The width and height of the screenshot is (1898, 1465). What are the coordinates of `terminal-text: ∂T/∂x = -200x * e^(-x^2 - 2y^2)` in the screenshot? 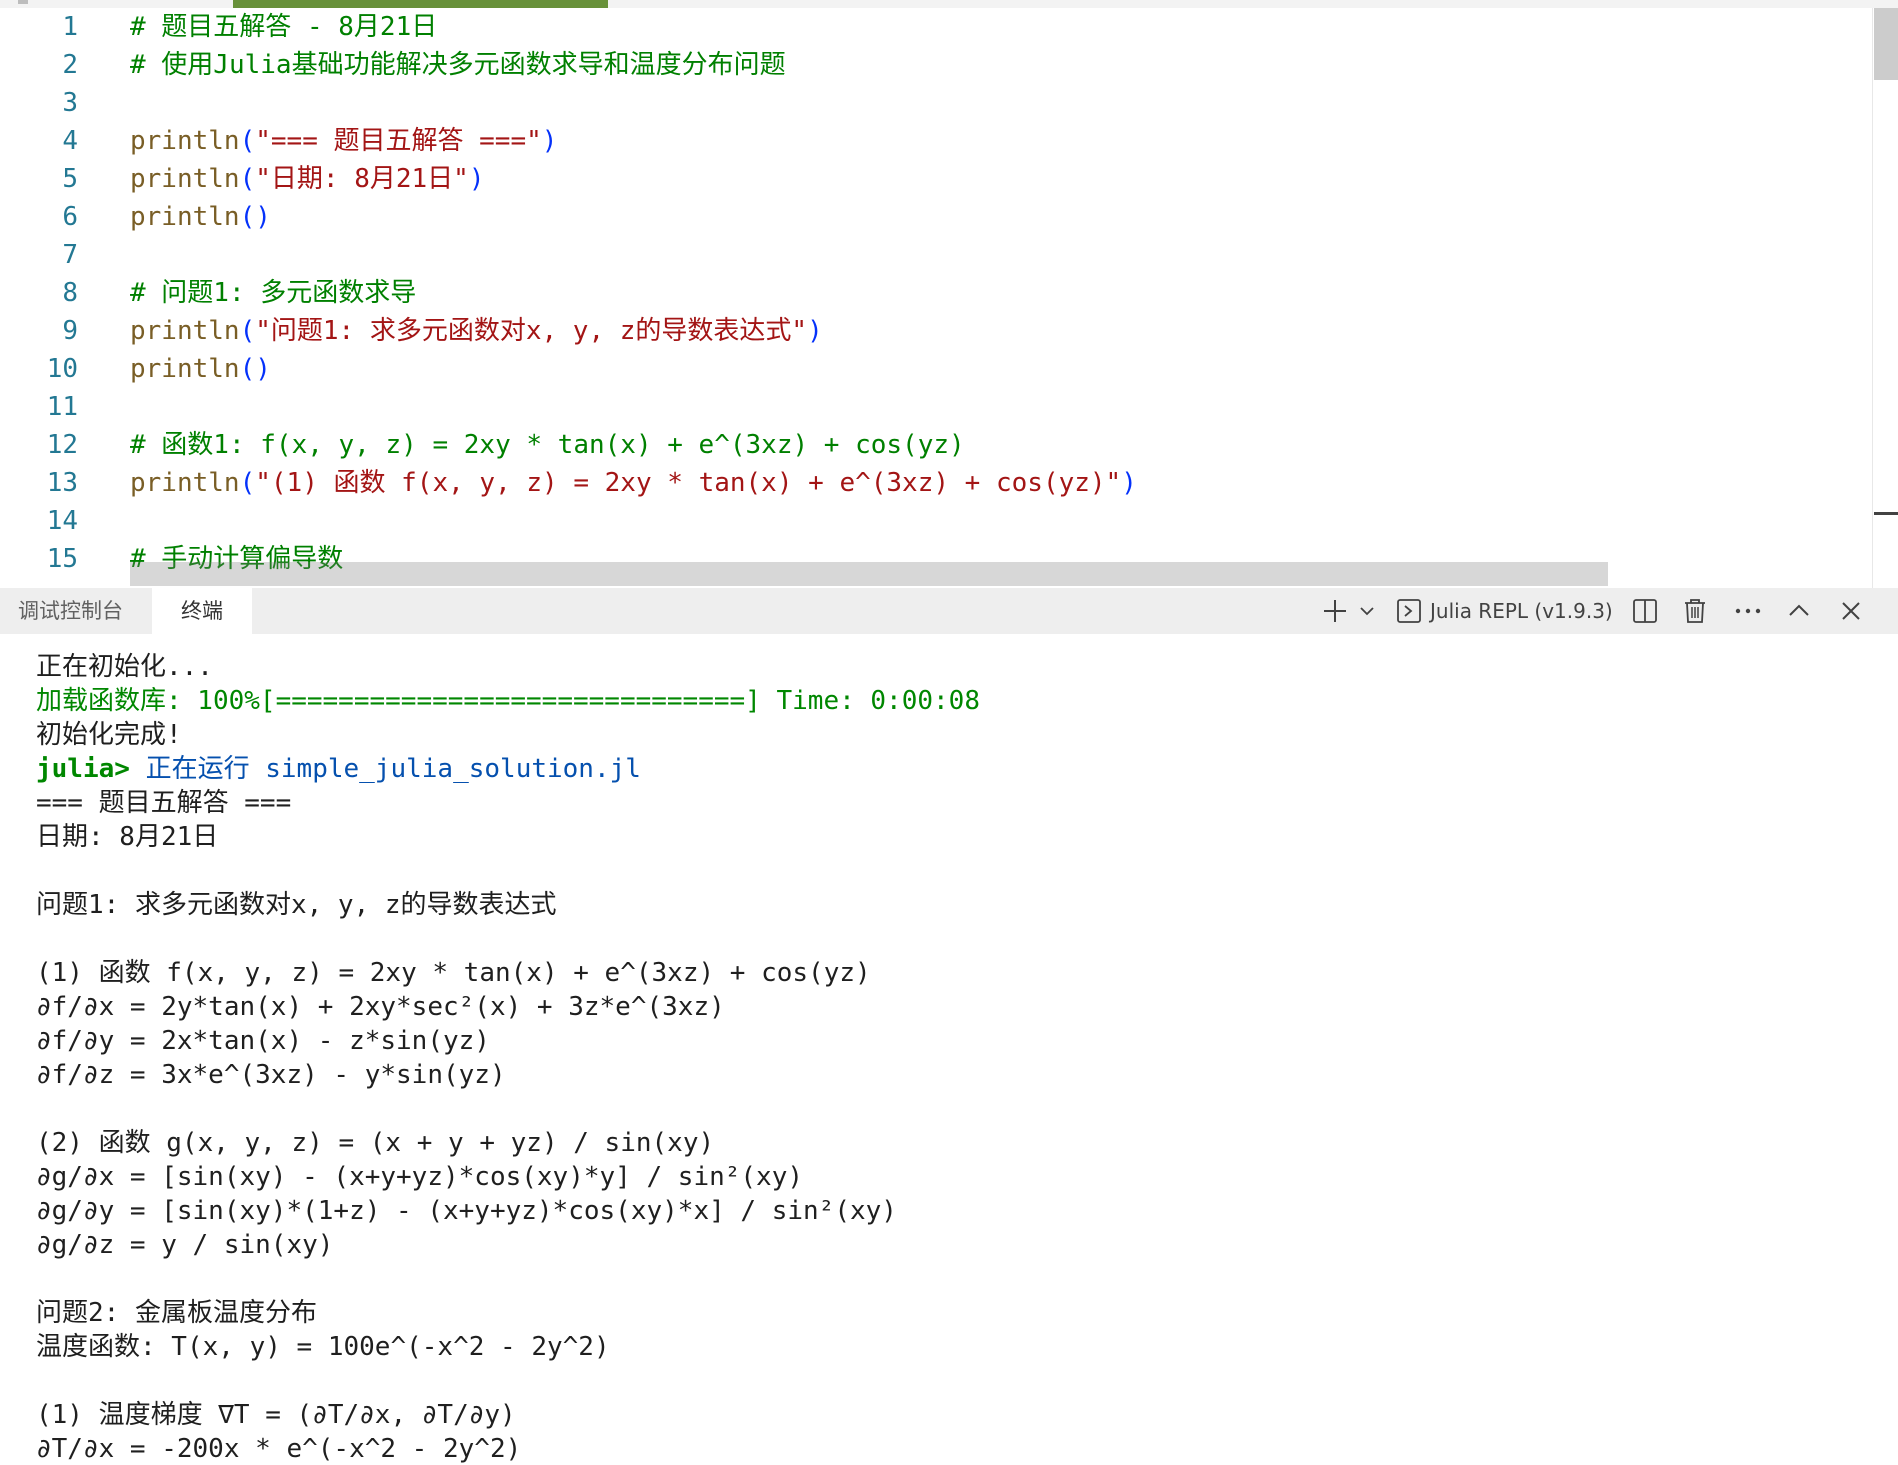 It's located at (279, 1449).